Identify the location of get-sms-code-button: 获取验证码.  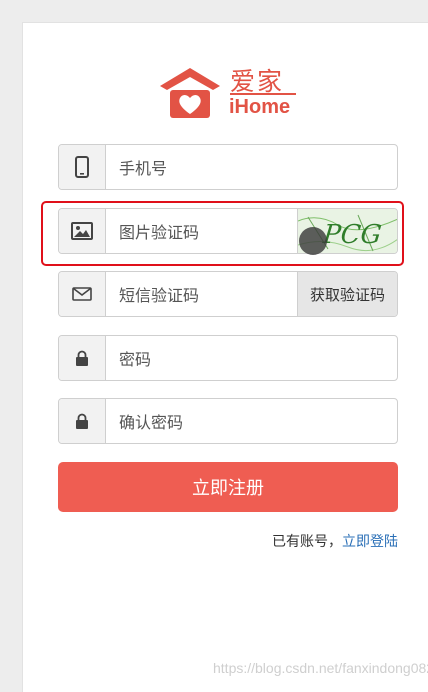
(347, 294).